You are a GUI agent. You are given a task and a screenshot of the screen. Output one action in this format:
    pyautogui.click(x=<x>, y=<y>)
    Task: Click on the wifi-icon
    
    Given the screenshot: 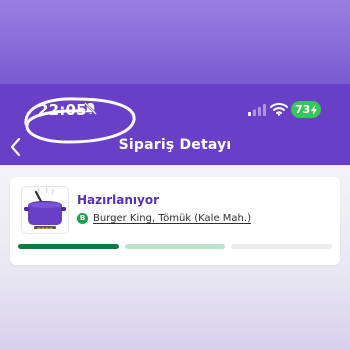 What is the action you would take?
    pyautogui.click(x=279, y=109)
    